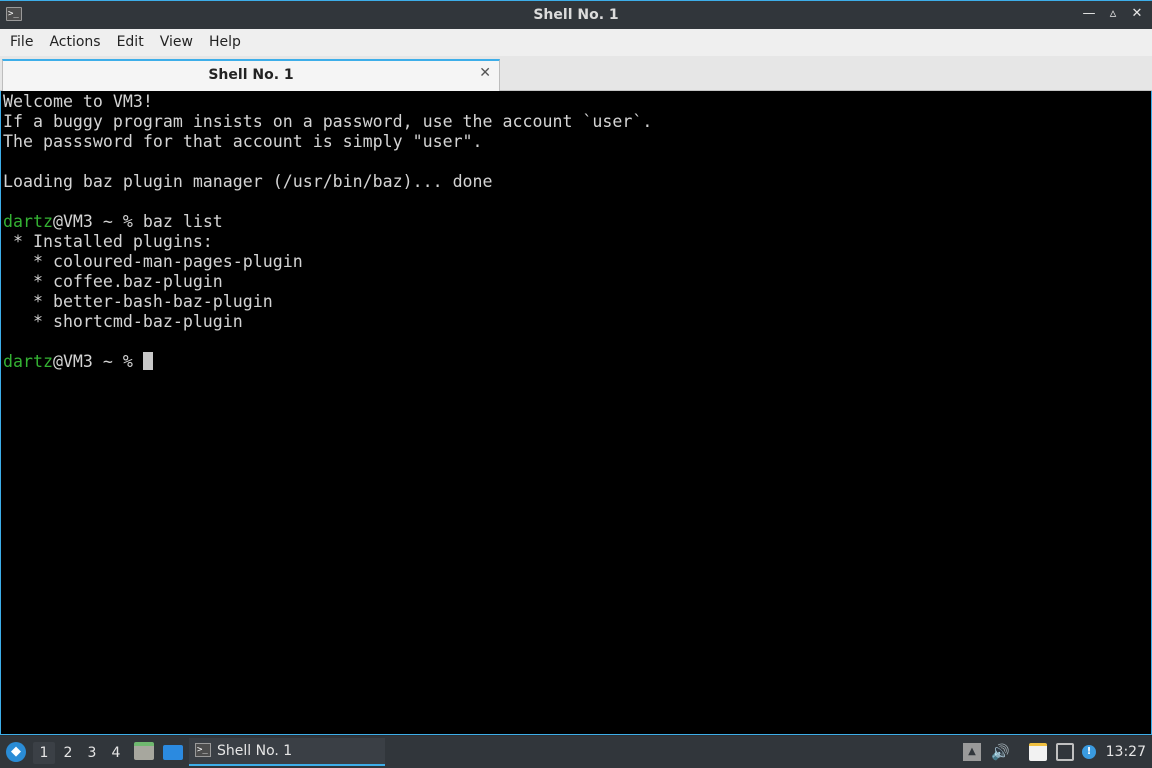 Image resolution: width=1152 pixels, height=768 pixels. What do you see at coordinates (138, 301) in the screenshot?
I see `output-text: * better-bash-baz-plugin` at bounding box center [138, 301].